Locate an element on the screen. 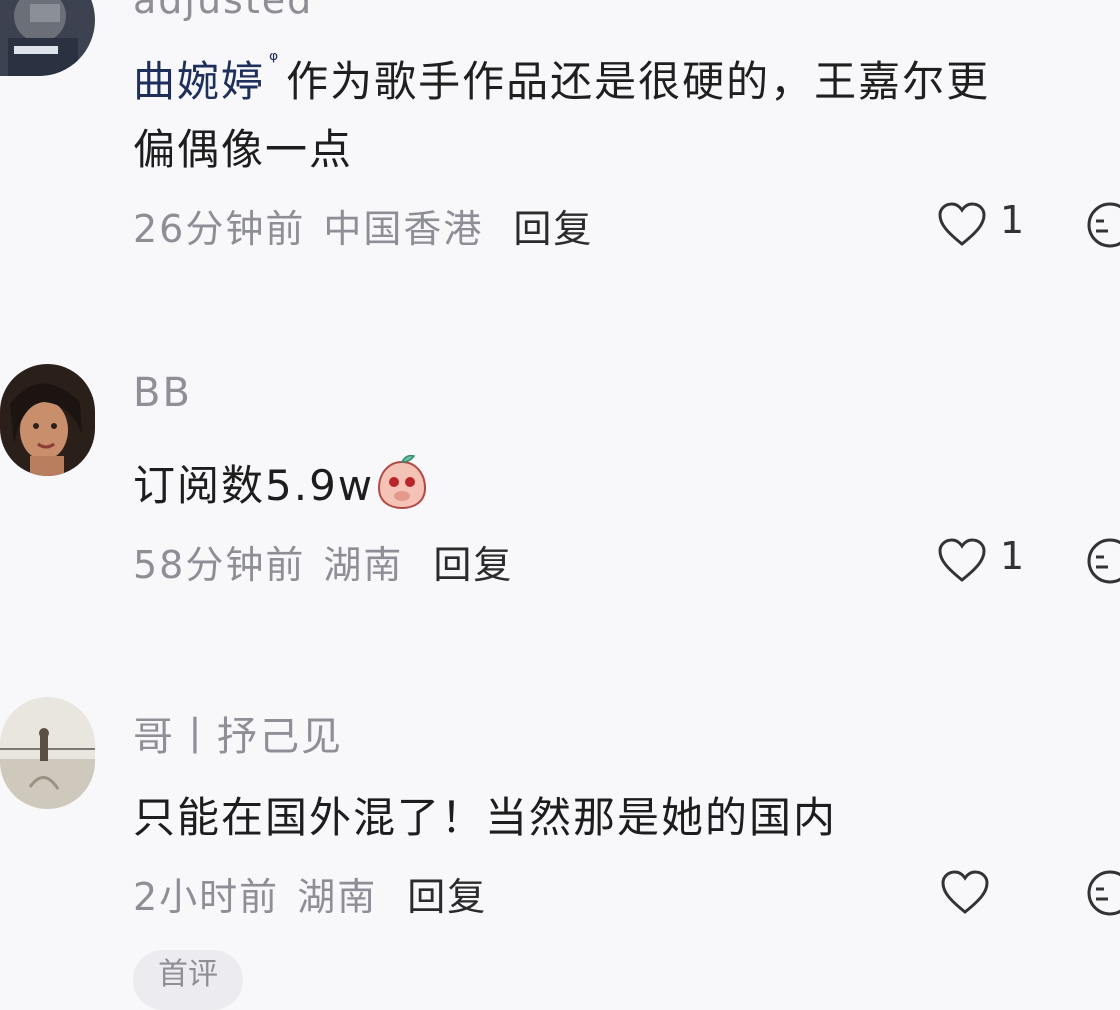 This screenshot has width=1120, height=1010. comment-first-line: 曲婉婷 ᵠ 作为歌手作品还是很硬的，王嘉尔更 is located at coordinates (561, 78).